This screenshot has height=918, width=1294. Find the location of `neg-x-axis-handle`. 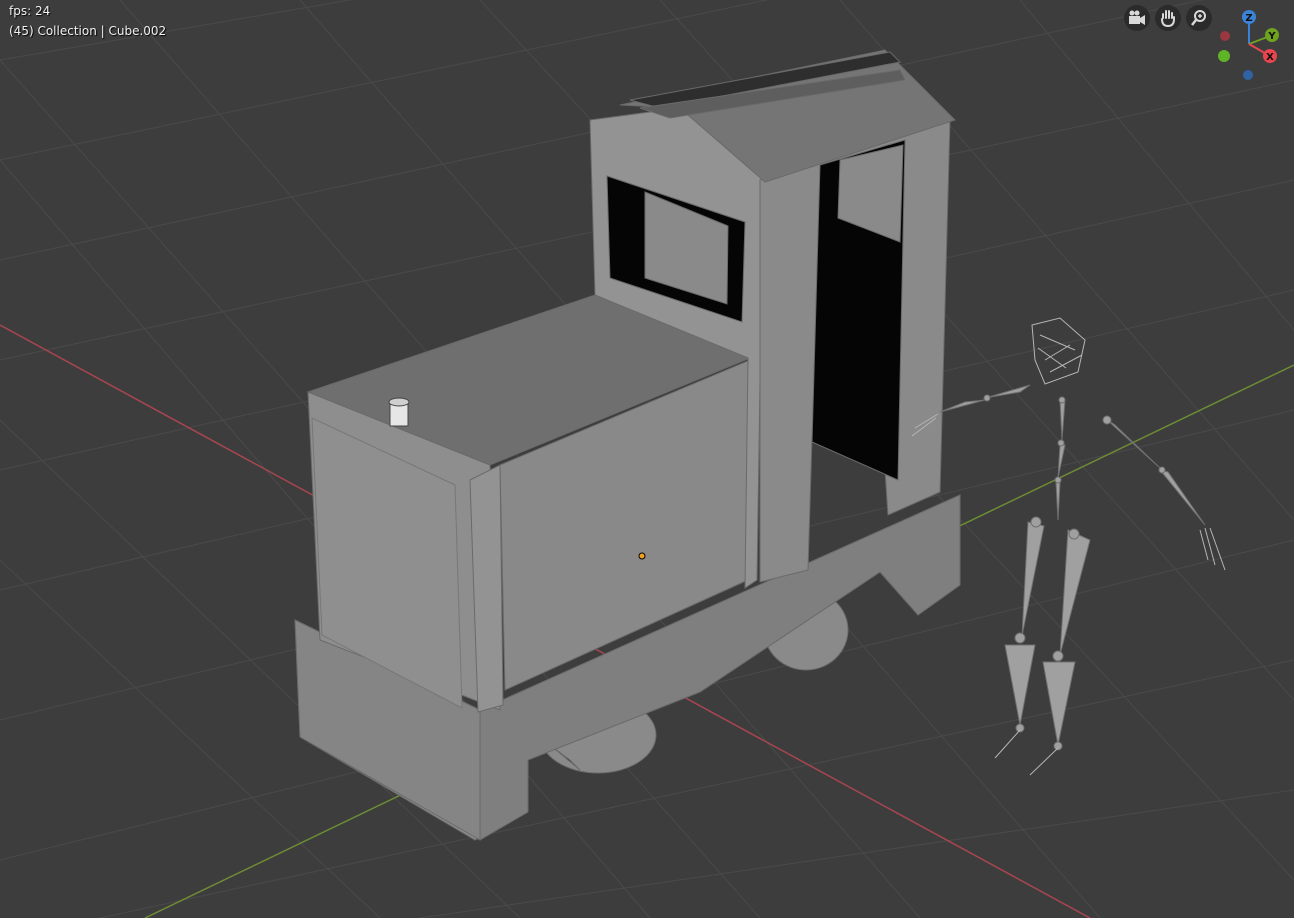

neg-x-axis-handle is located at coordinates (1225, 36).